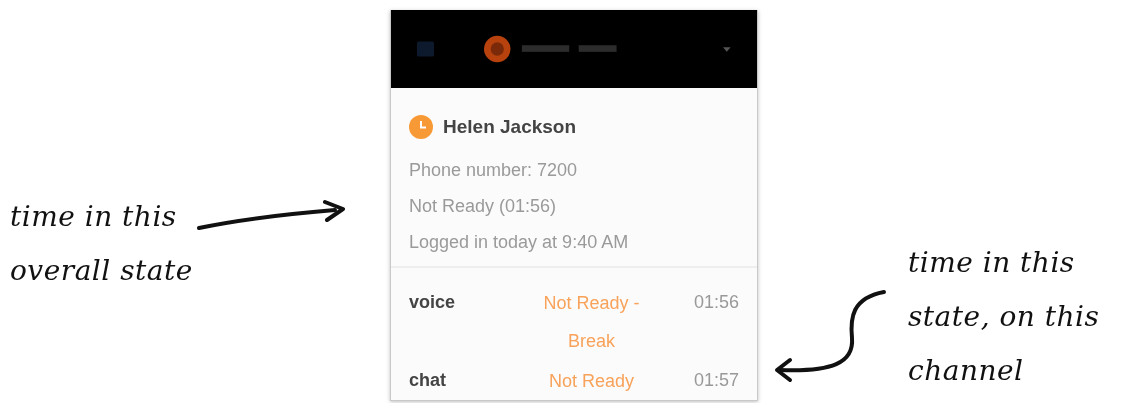  What do you see at coordinates (433, 302) in the screenshot?
I see `channel-name: voice` at bounding box center [433, 302].